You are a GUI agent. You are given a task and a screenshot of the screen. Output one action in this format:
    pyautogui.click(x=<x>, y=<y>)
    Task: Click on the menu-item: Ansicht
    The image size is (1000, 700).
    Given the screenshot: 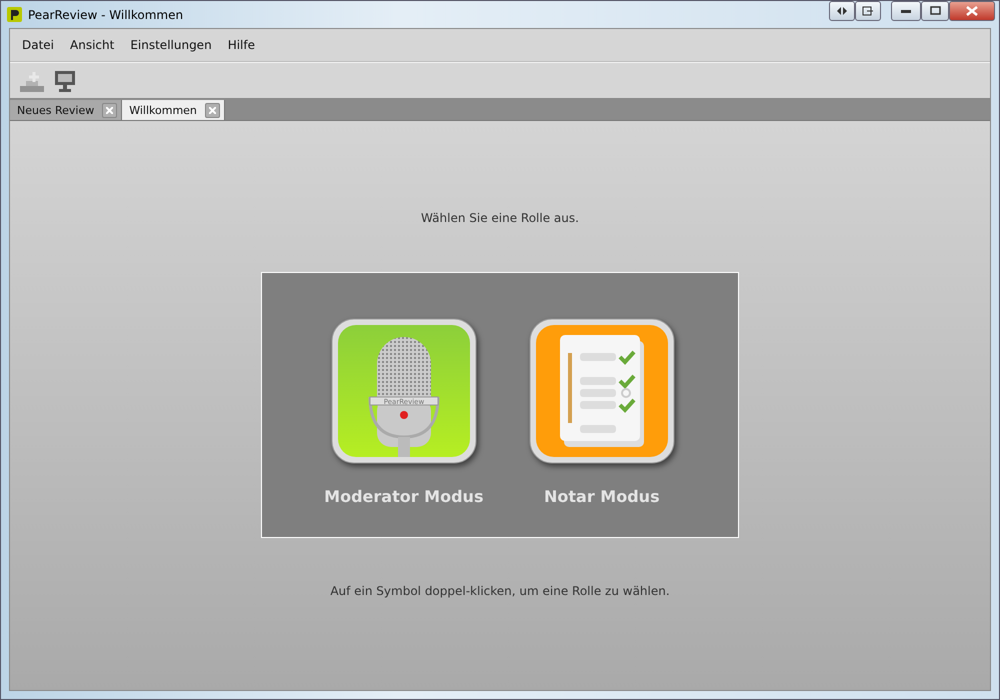 What is the action you would take?
    pyautogui.click(x=92, y=45)
    